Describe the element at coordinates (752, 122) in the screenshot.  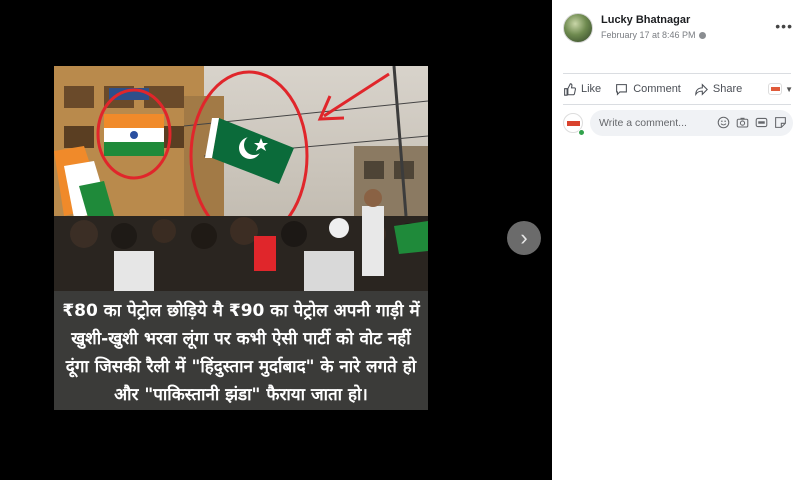
I see `comment-tools` at that location.